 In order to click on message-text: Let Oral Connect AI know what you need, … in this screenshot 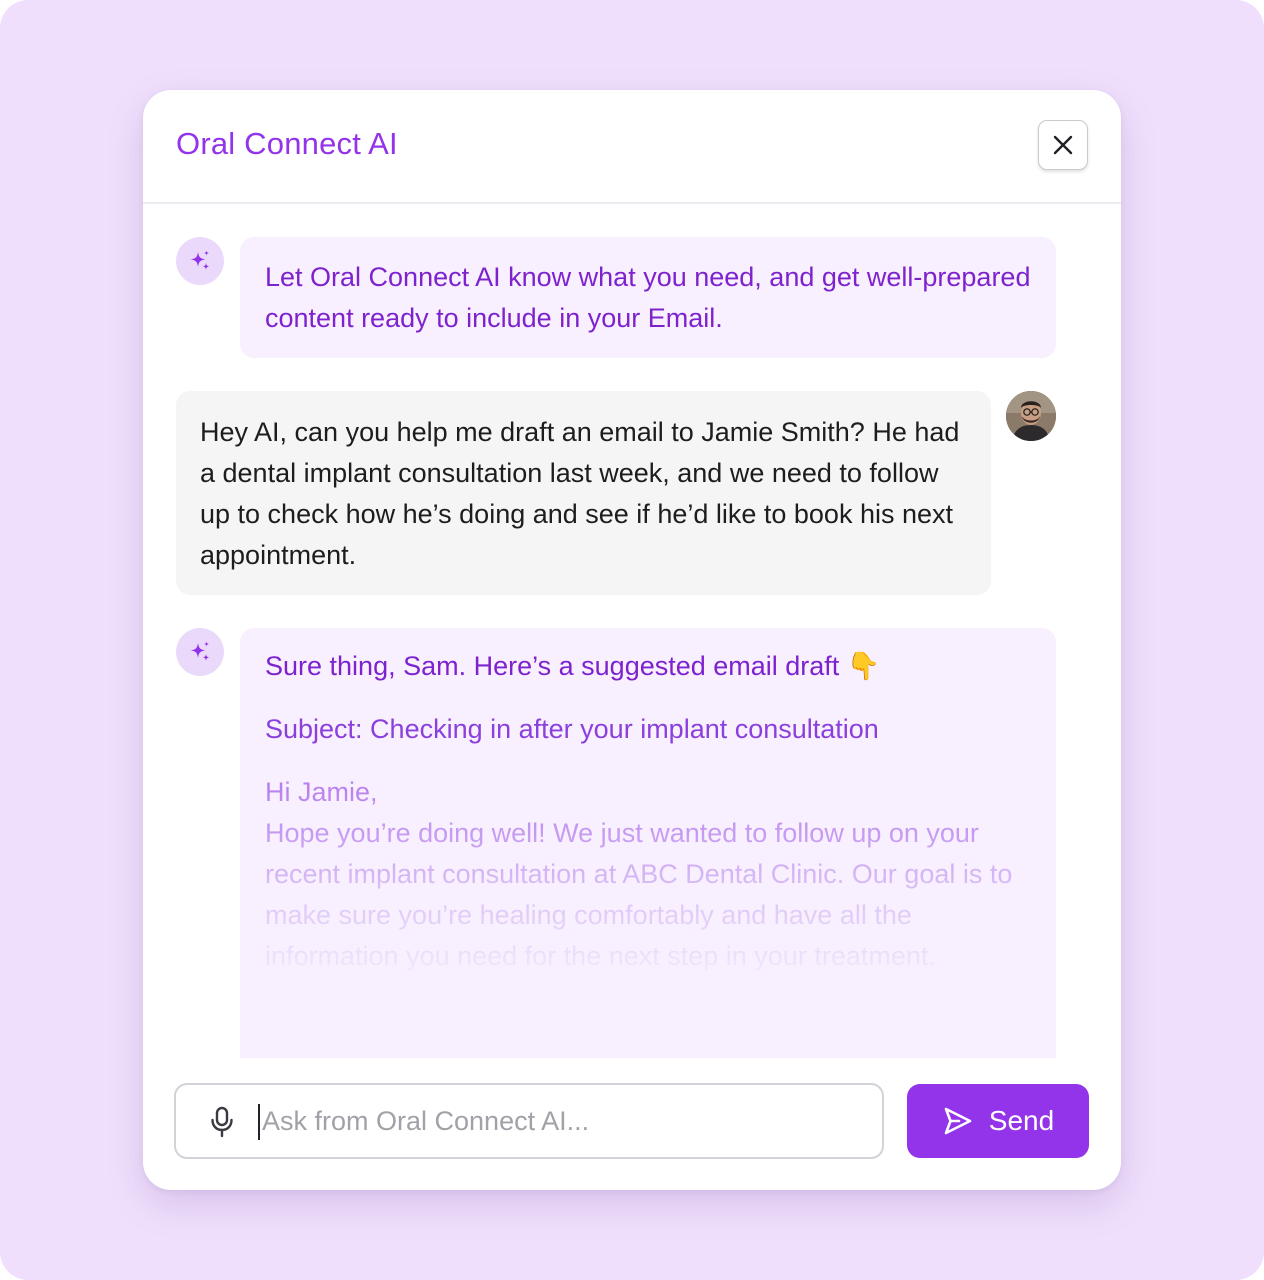, I will do `click(648, 297)`.